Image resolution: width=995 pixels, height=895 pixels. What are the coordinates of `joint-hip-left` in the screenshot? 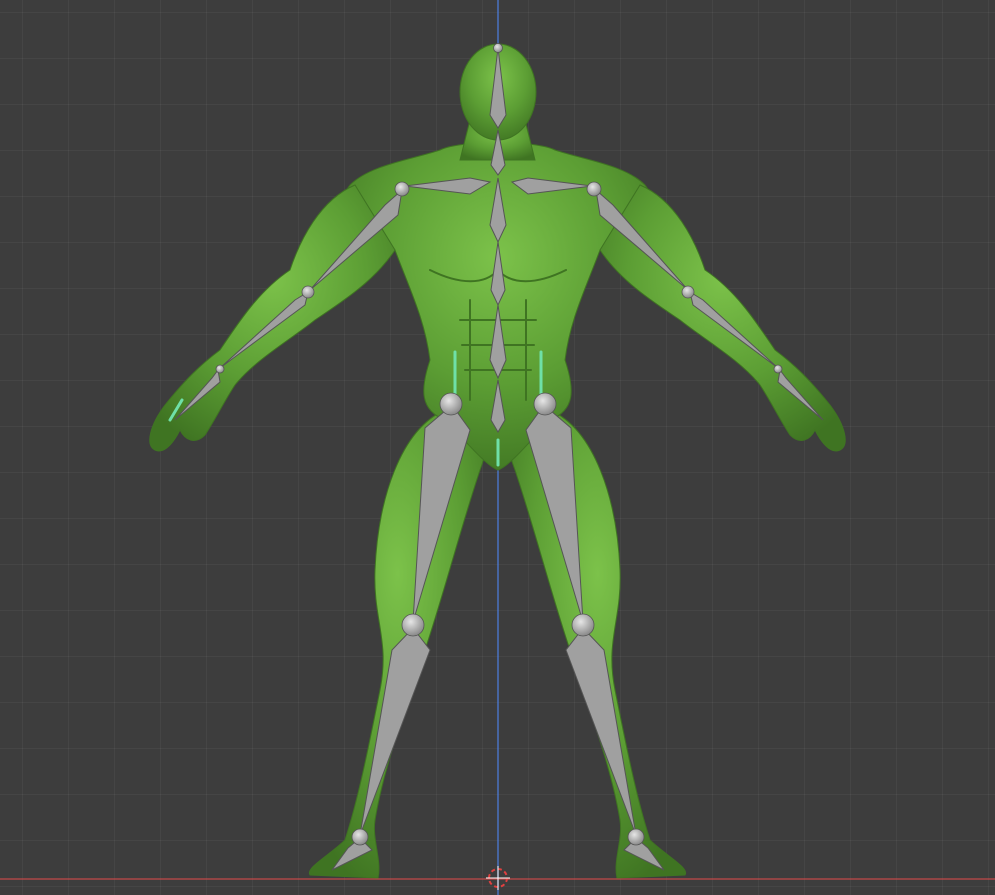 It's located at (451, 404).